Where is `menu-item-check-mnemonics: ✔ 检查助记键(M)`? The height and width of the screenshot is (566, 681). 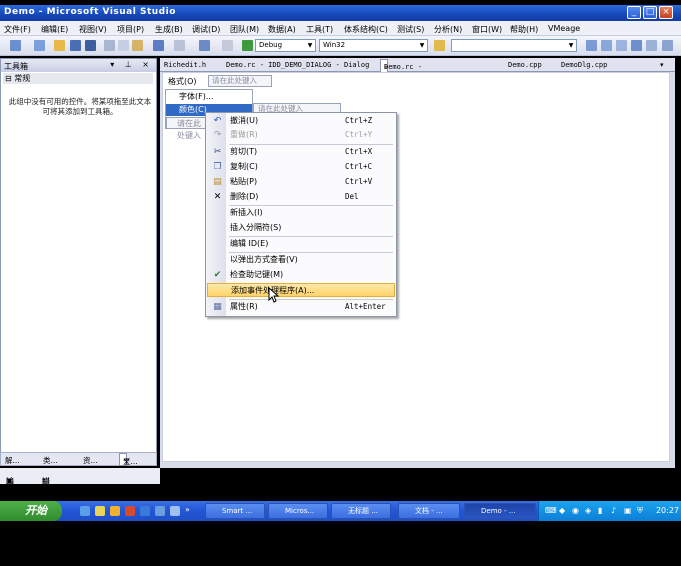
menu-item-check-mnemonics: ✔ 检查助记键(M) is located at coordinates (301, 275).